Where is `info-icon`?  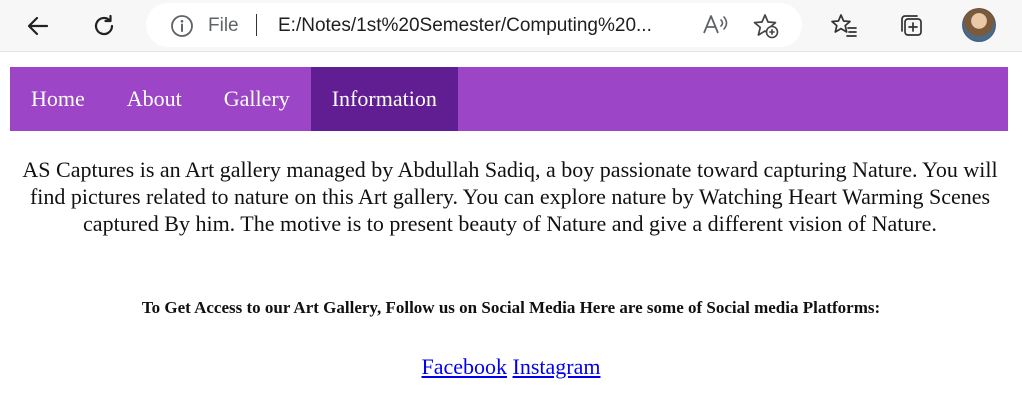
info-icon is located at coordinates (182, 28).